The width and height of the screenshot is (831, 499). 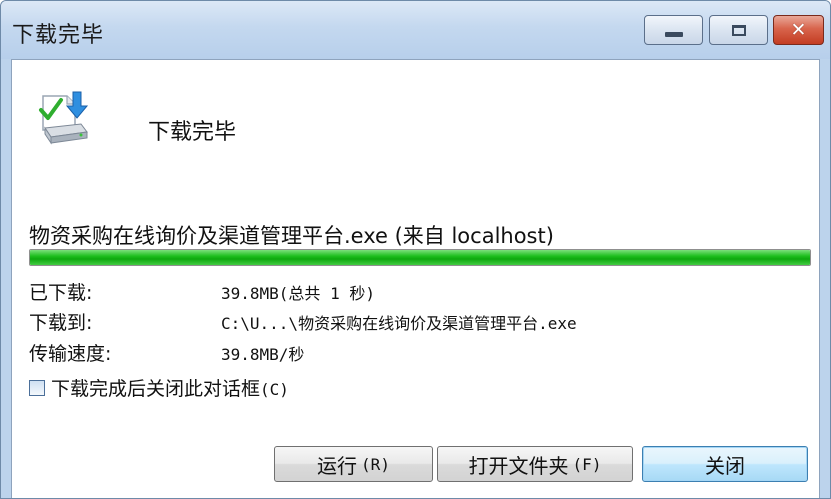 I want to click on run-button-hotkey: (R), so click(x=375, y=464).